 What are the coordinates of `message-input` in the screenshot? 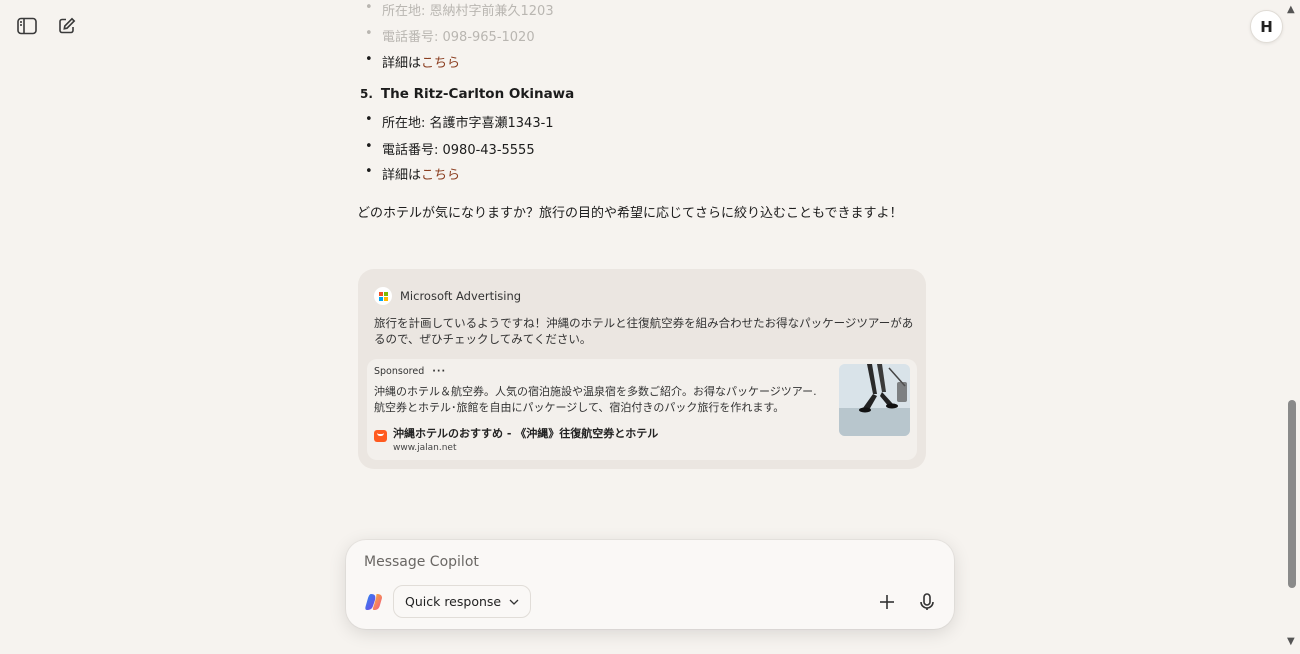 It's located at (604, 562).